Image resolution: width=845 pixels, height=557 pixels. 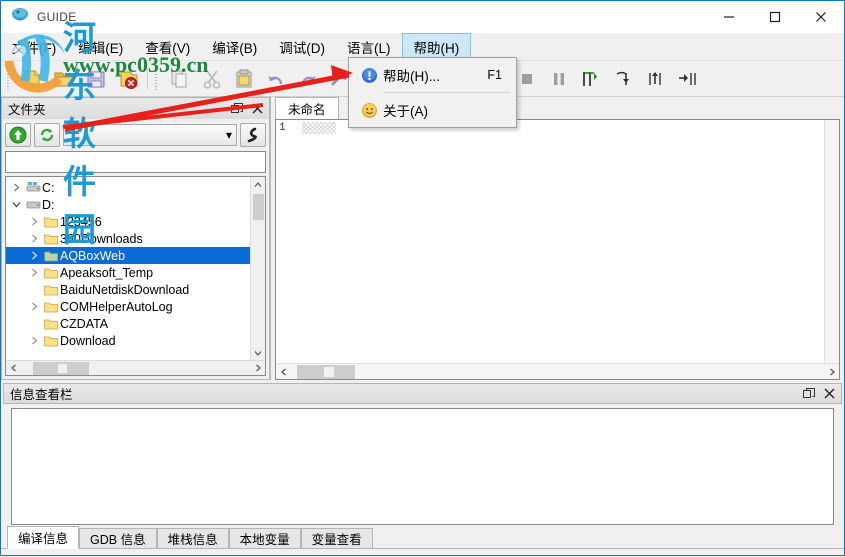 I want to click on minimize-button, so click(x=729, y=17).